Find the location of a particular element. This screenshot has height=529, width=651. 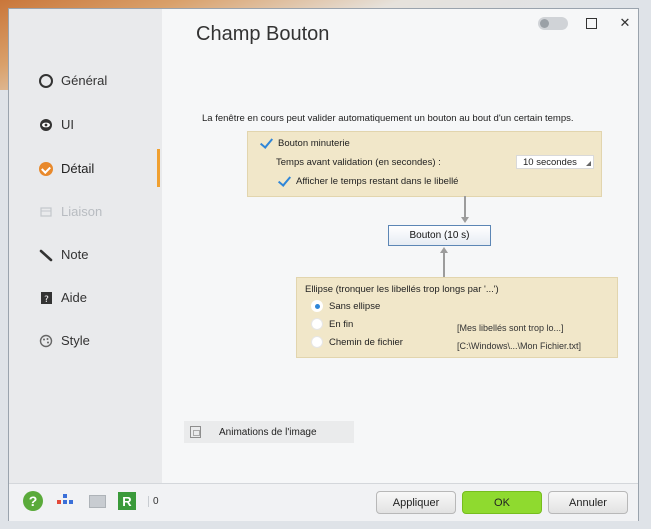

ellipsis-option-path: Chemin de fichier is located at coordinates (357, 342).